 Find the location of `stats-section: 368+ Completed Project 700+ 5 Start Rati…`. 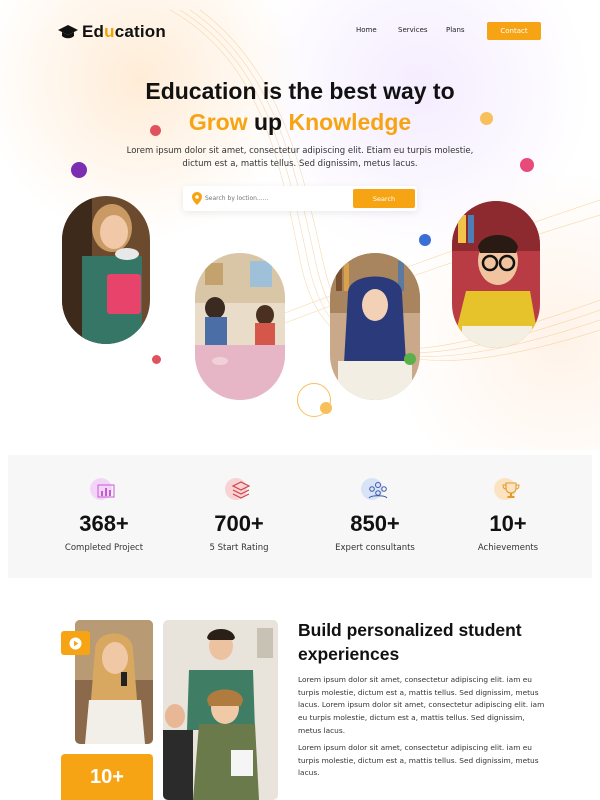

stats-section: 368+ Completed Project 700+ 5 Start Rati… is located at coordinates (300, 516).